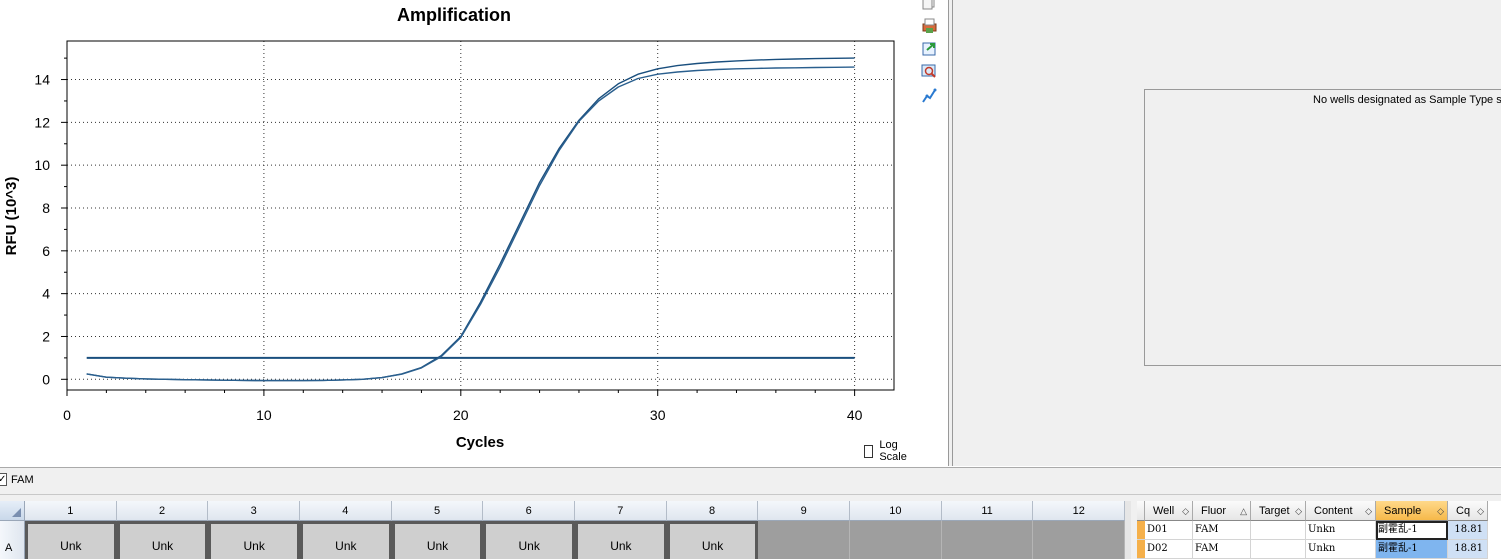  I want to click on column-header-target: Target ◇, so click(1278, 511).